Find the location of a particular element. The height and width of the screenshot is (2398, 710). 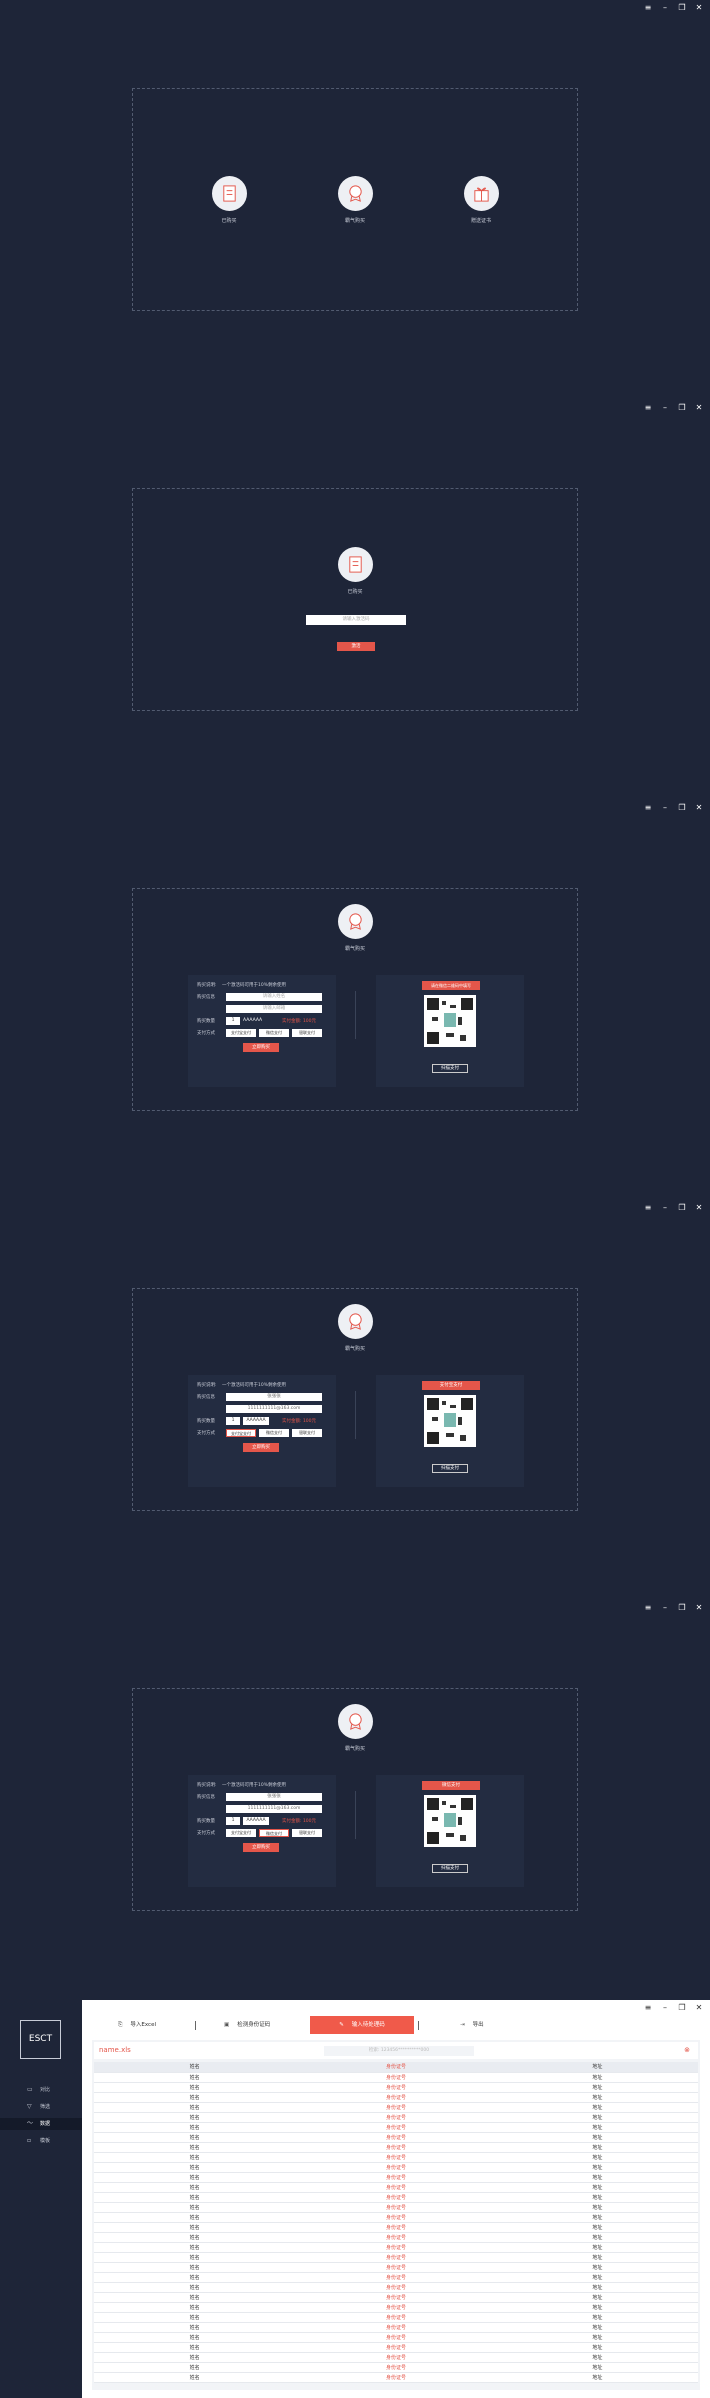

sidebar-item-data: 〜数据 is located at coordinates (41, 2124).